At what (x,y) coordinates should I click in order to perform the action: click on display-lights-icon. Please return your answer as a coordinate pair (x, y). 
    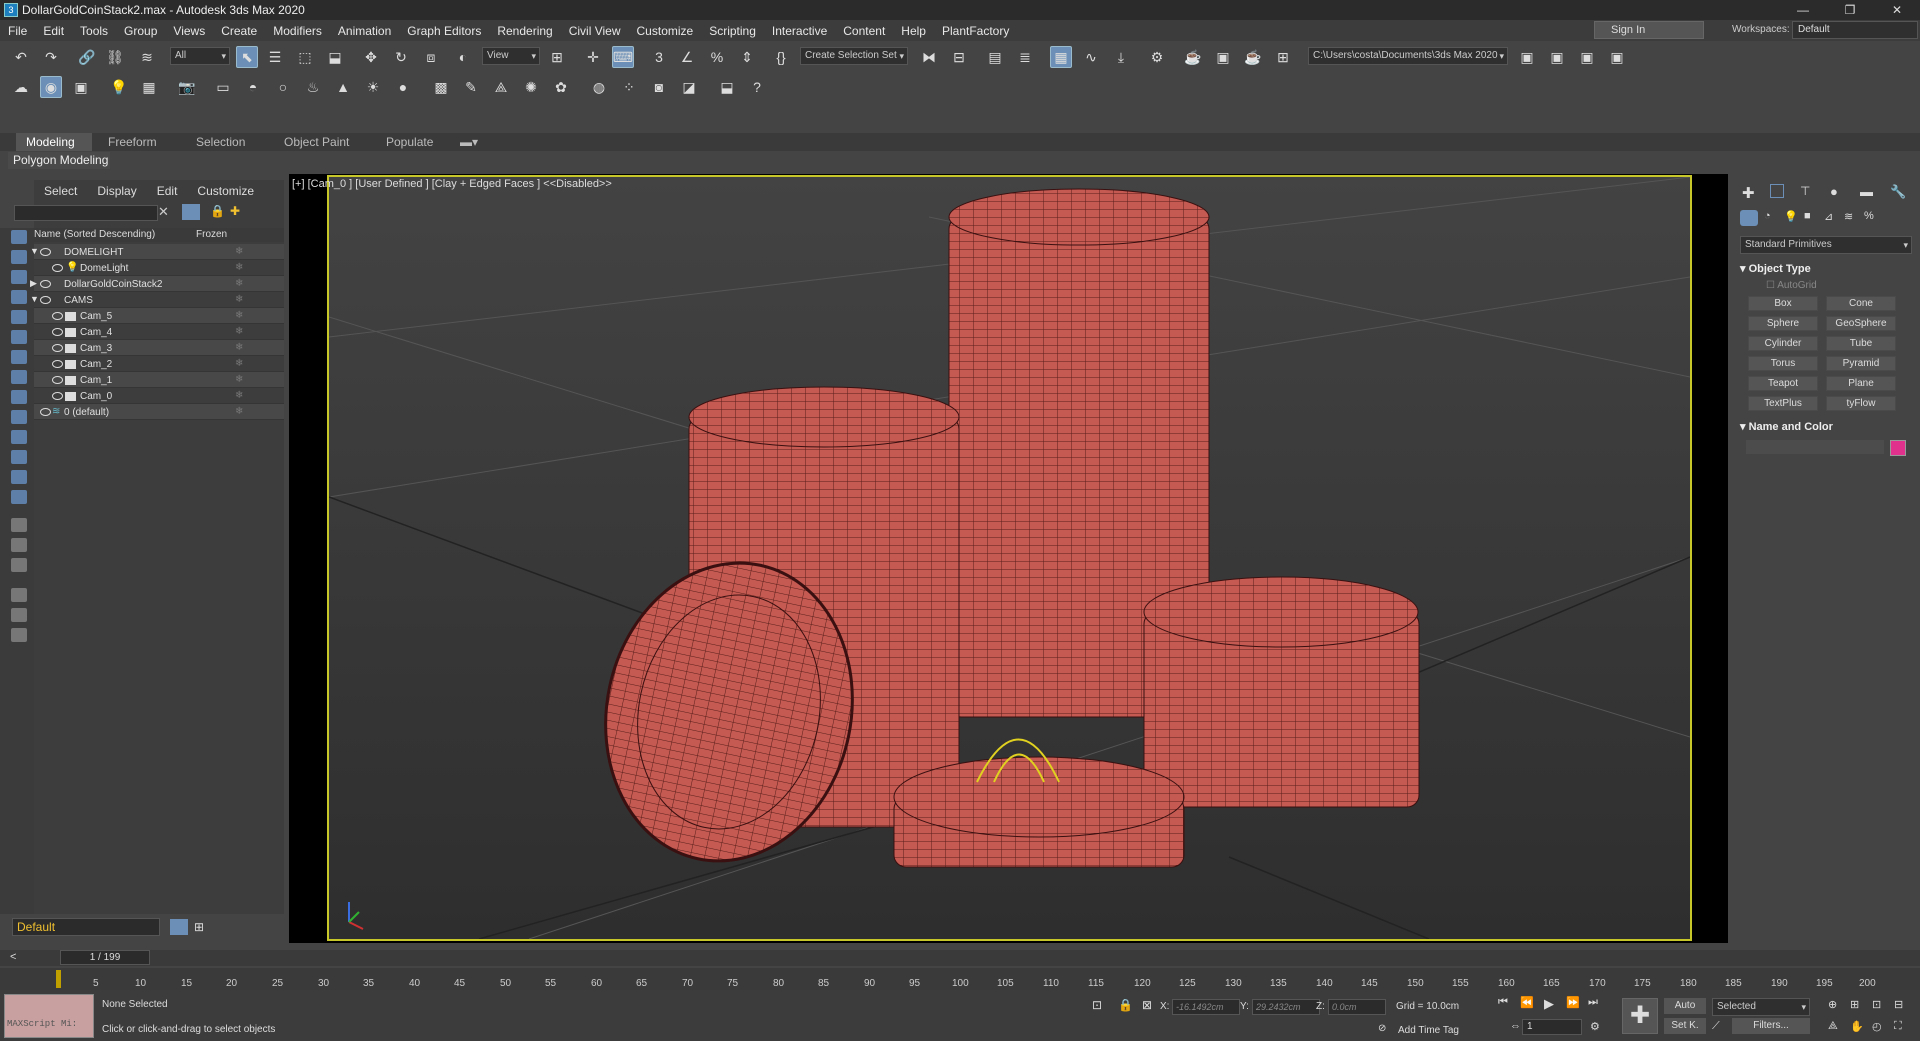
    Looking at the image, I should click on (19, 297).